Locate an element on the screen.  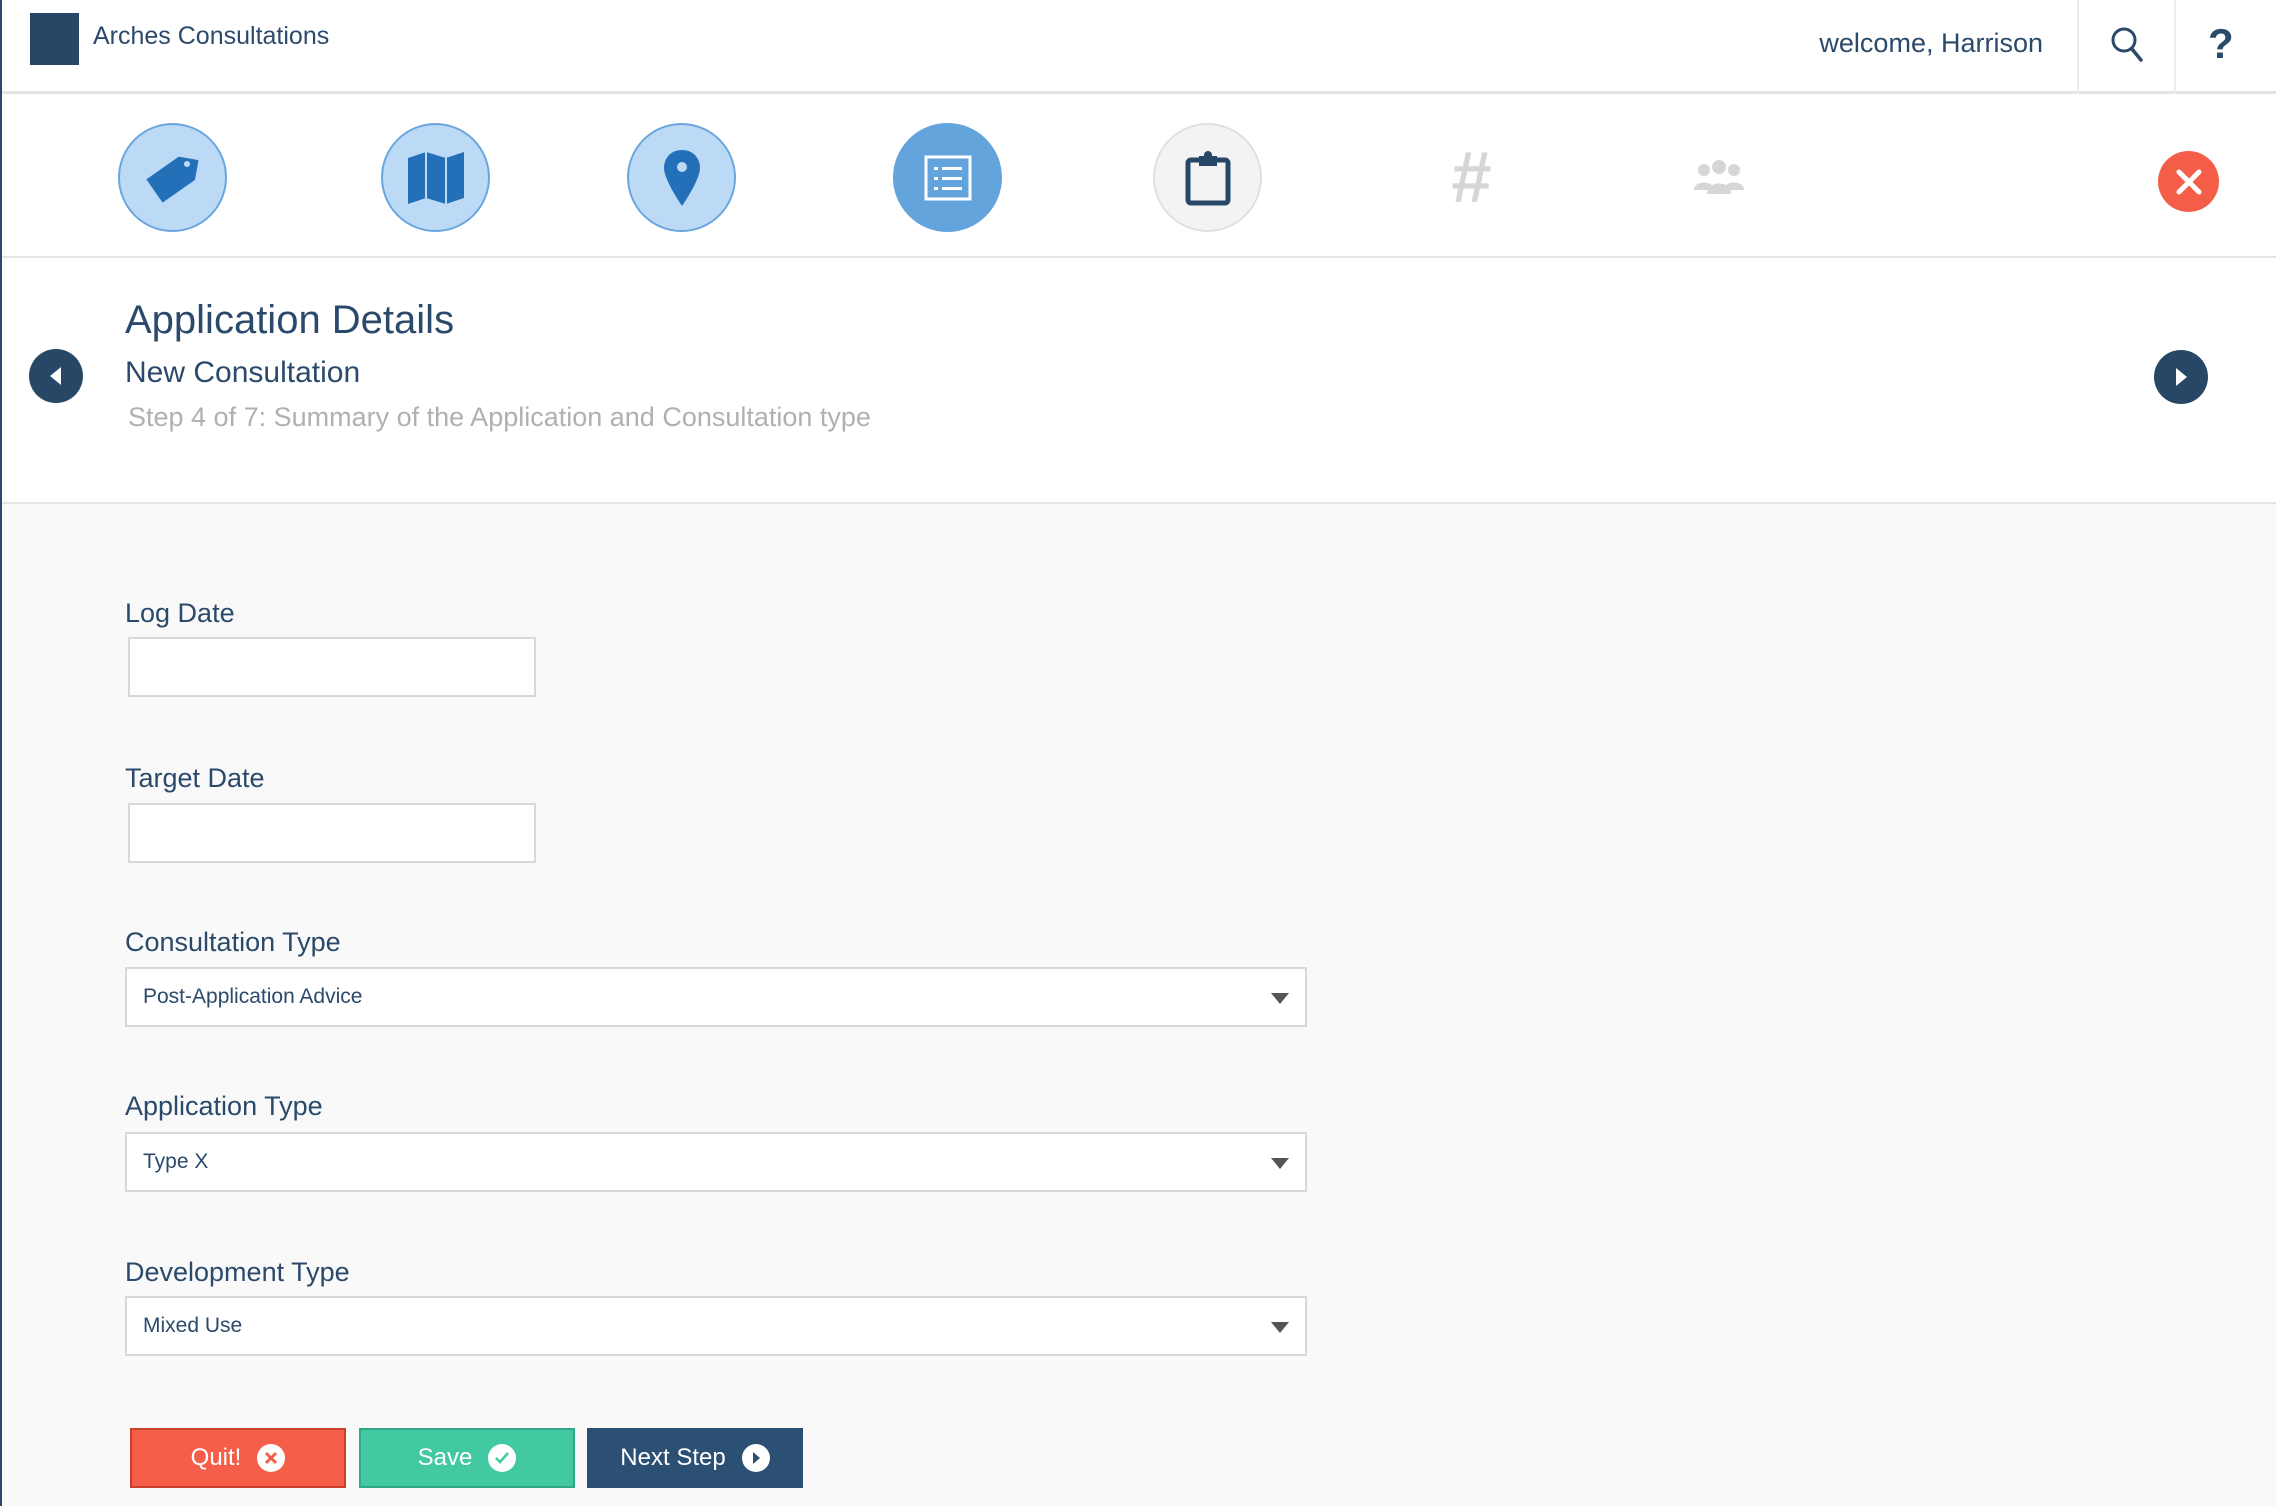
save-label: Save is located at coordinates (445, 1457).